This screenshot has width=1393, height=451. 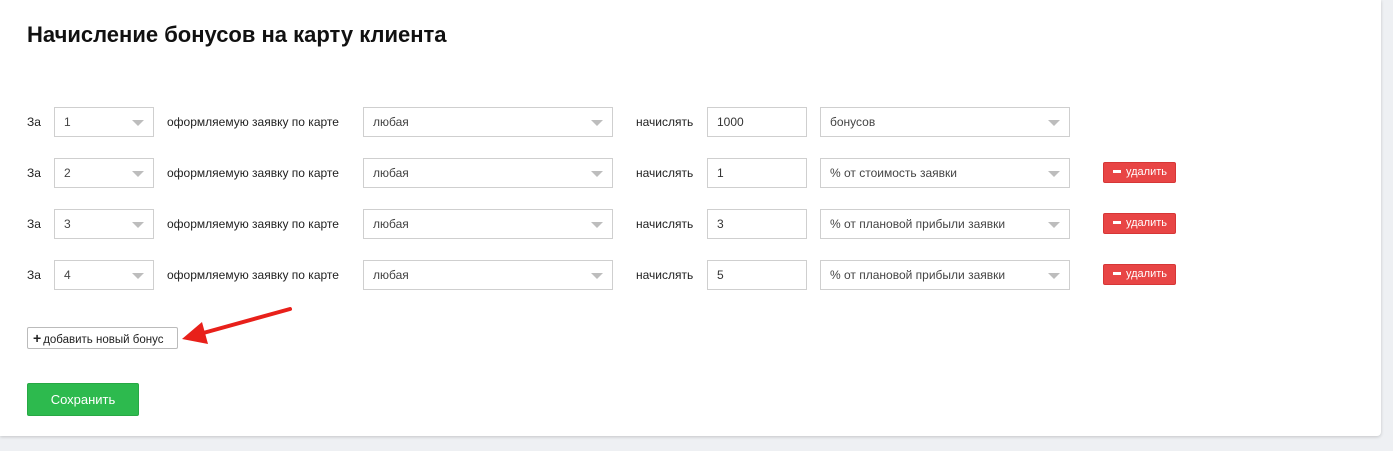 I want to click on application-number-select: 1, so click(x=104, y=122).